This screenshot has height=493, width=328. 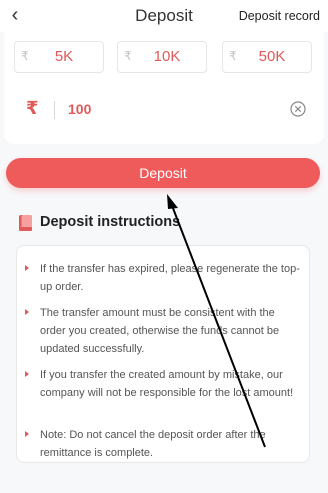 I want to click on amount-field: ₹ 100, so click(x=164, y=110).